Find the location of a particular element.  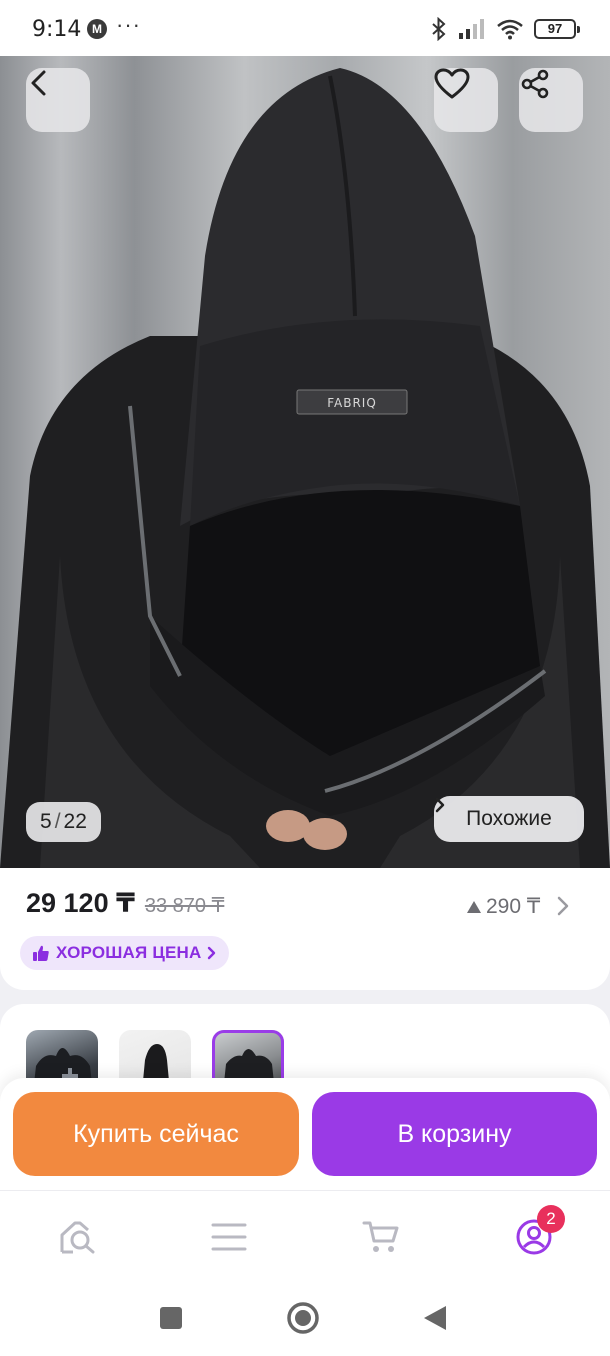

bluetooth-icon is located at coordinates (439, 29).